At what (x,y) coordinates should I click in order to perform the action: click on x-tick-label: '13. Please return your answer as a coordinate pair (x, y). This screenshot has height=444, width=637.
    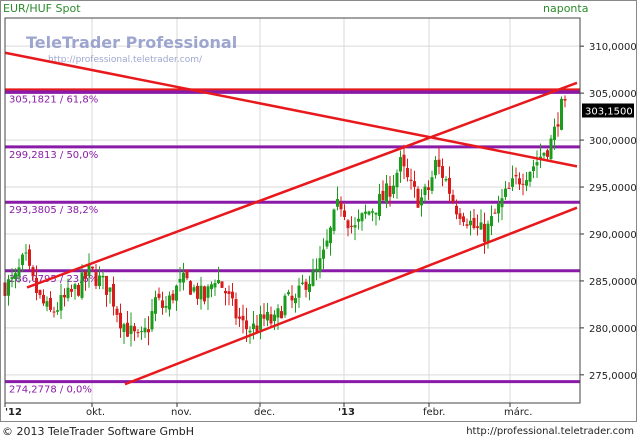
    Looking at the image, I should click on (346, 412).